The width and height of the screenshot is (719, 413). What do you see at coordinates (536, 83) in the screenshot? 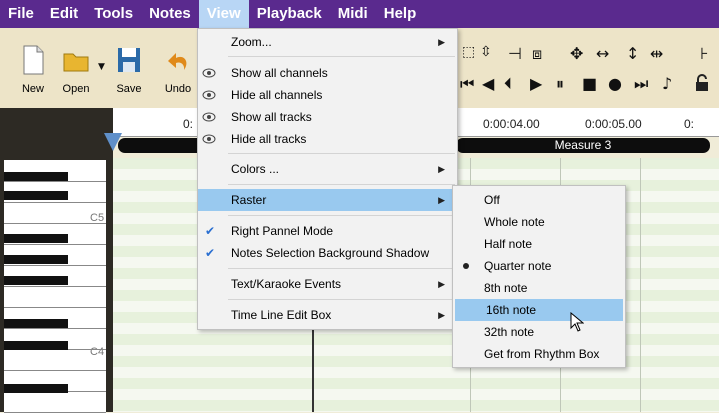
I see `play-icon: ▶` at bounding box center [536, 83].